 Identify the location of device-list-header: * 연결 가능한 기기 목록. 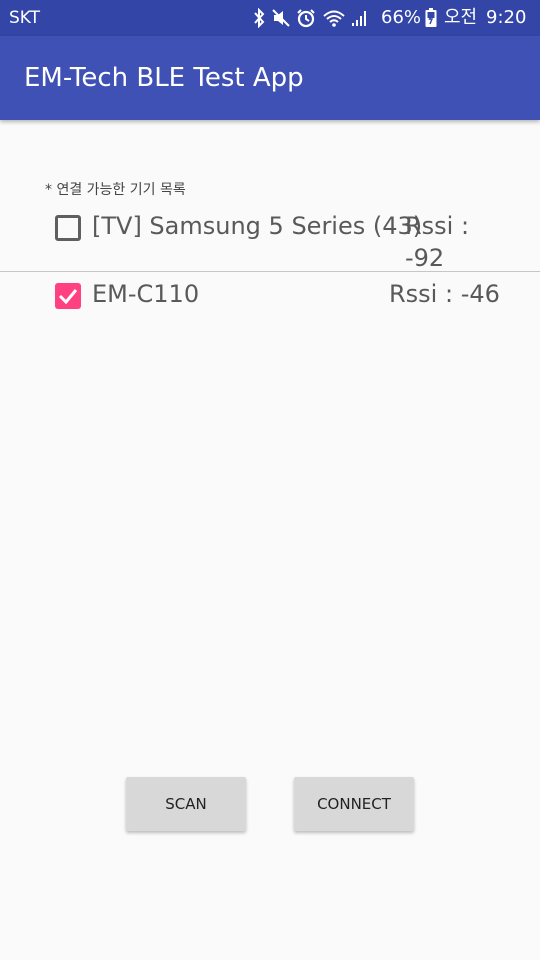
(115, 190).